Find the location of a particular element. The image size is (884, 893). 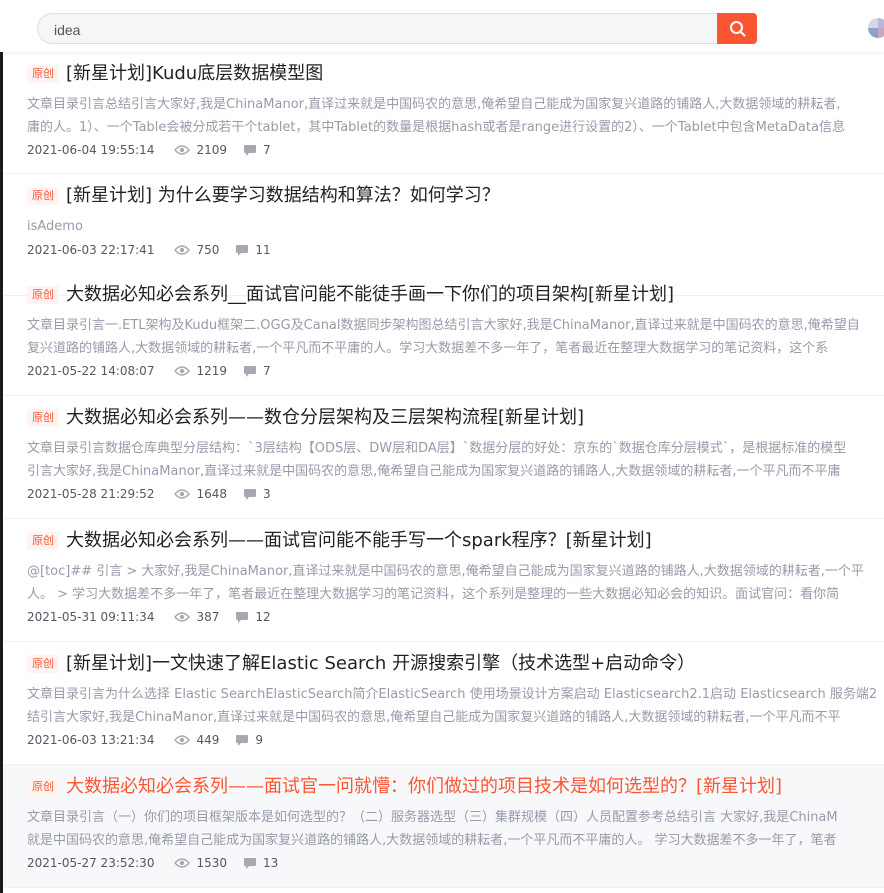

search-input is located at coordinates (374, 29).